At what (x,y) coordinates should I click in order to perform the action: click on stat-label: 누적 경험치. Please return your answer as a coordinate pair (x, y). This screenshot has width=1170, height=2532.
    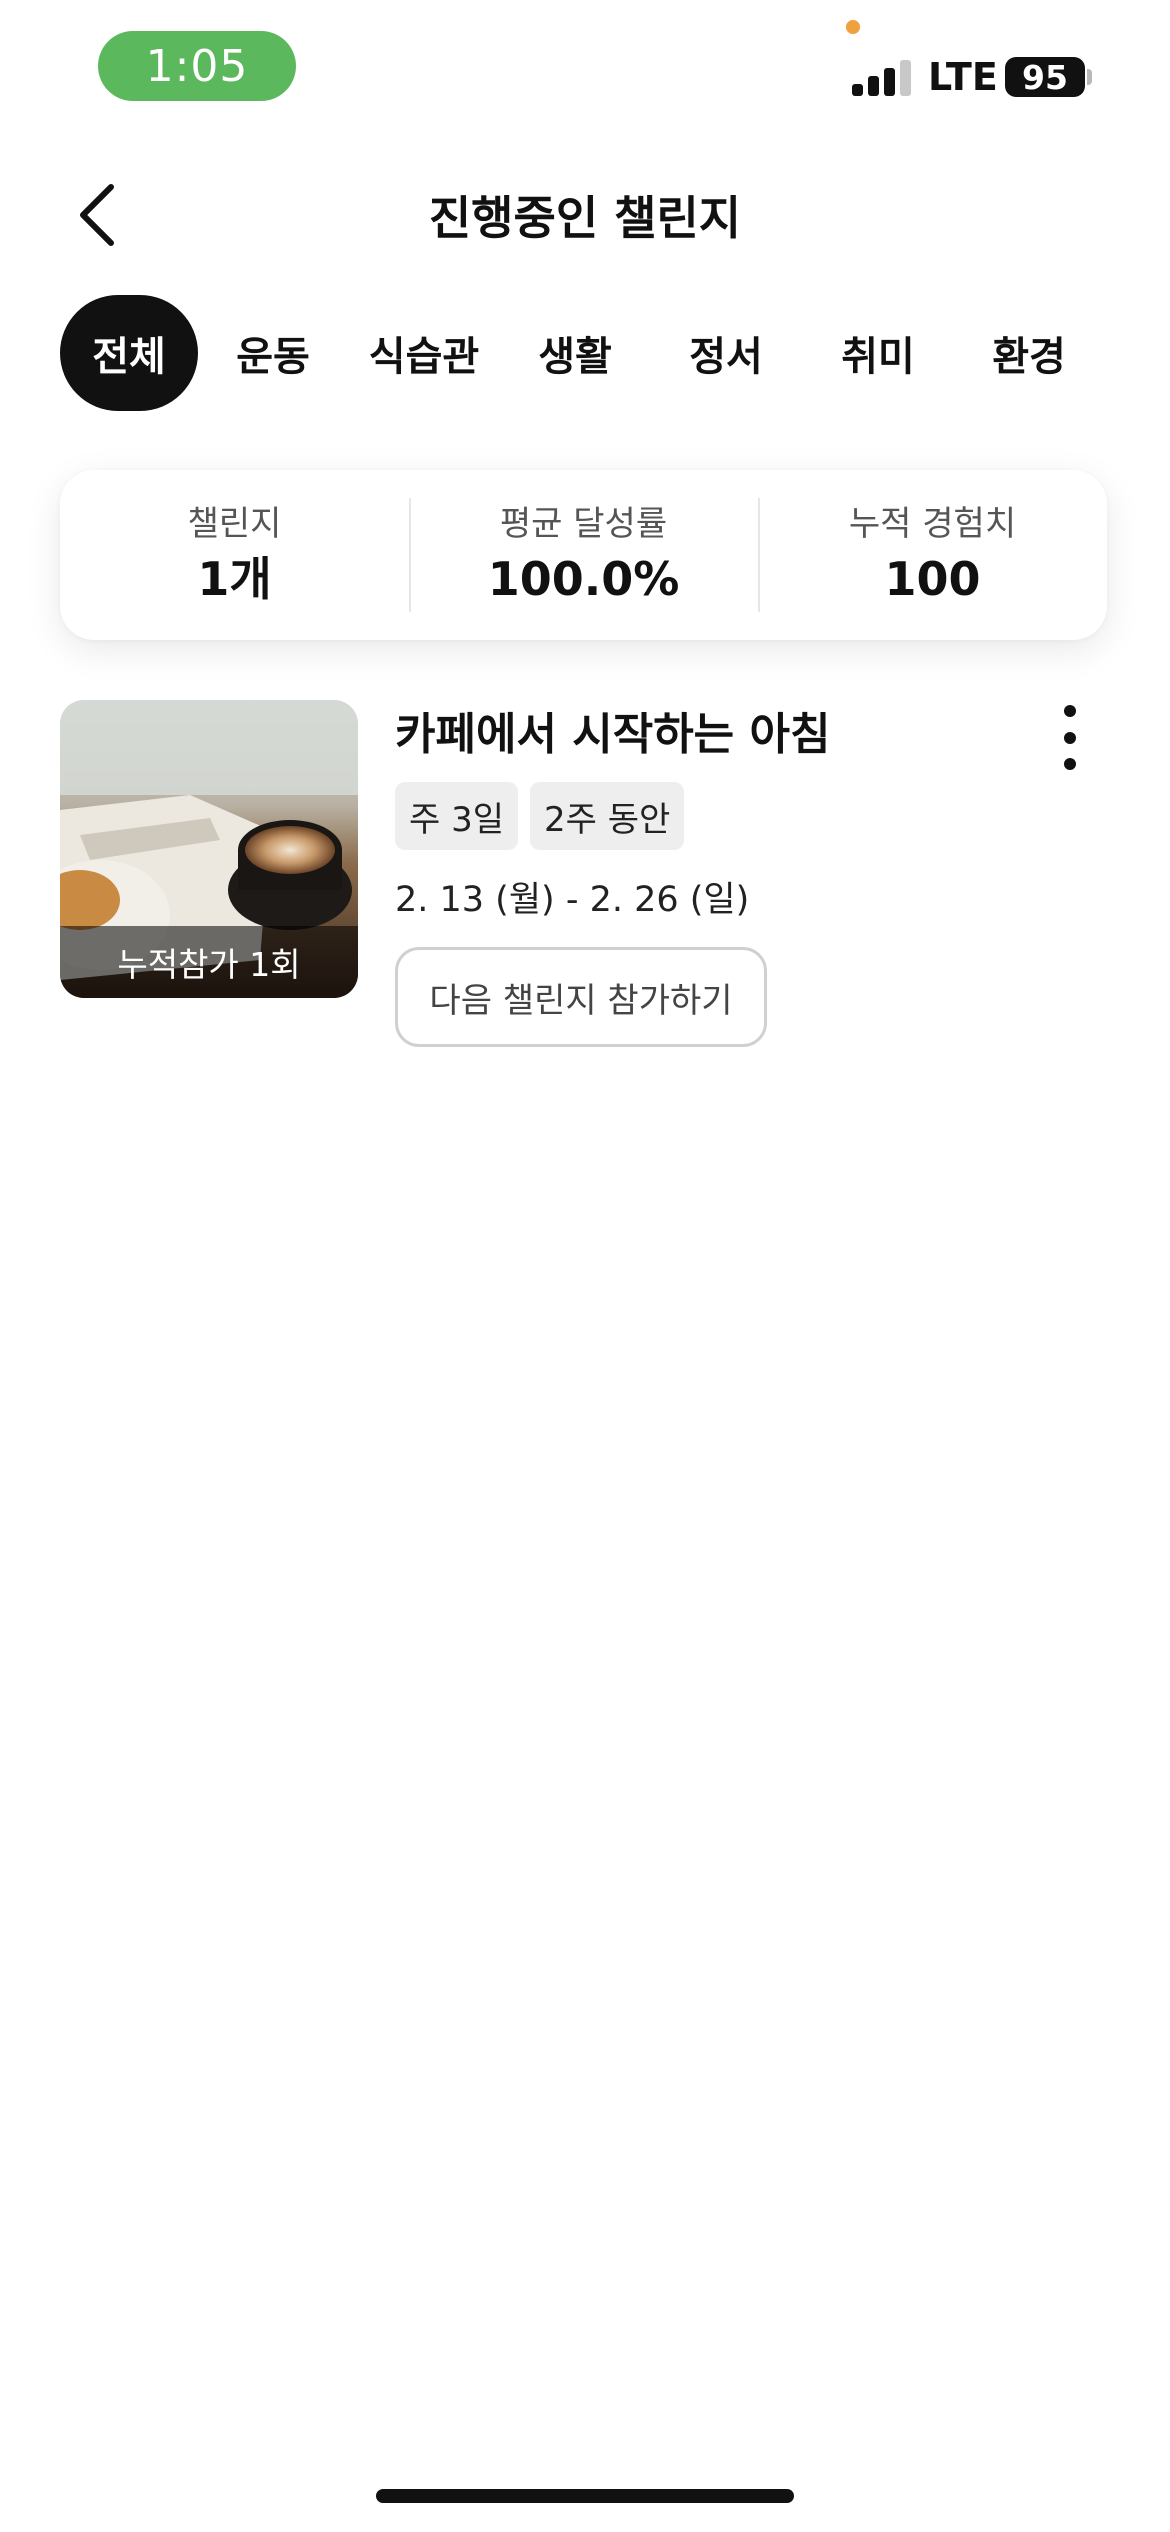
    Looking at the image, I should click on (932, 524).